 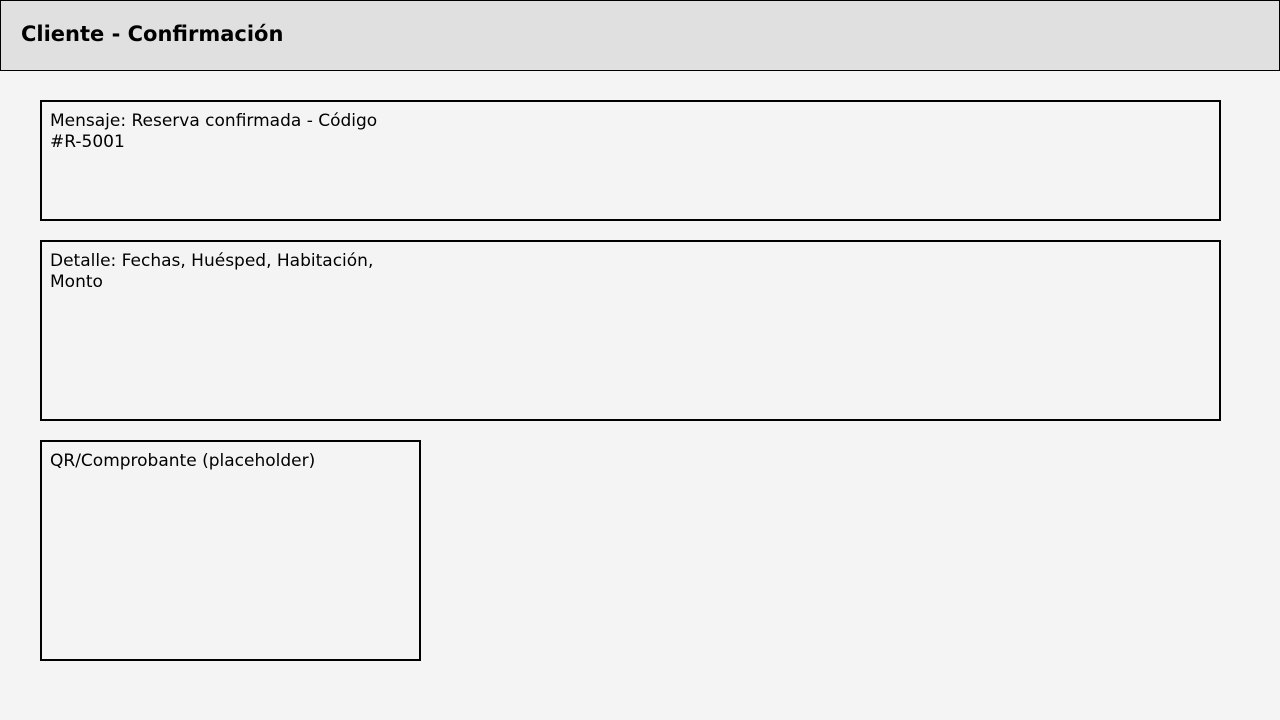 What do you see at coordinates (230, 550) in the screenshot?
I see `qr-receipt-panel: QR/Comprobante (placeholder)` at bounding box center [230, 550].